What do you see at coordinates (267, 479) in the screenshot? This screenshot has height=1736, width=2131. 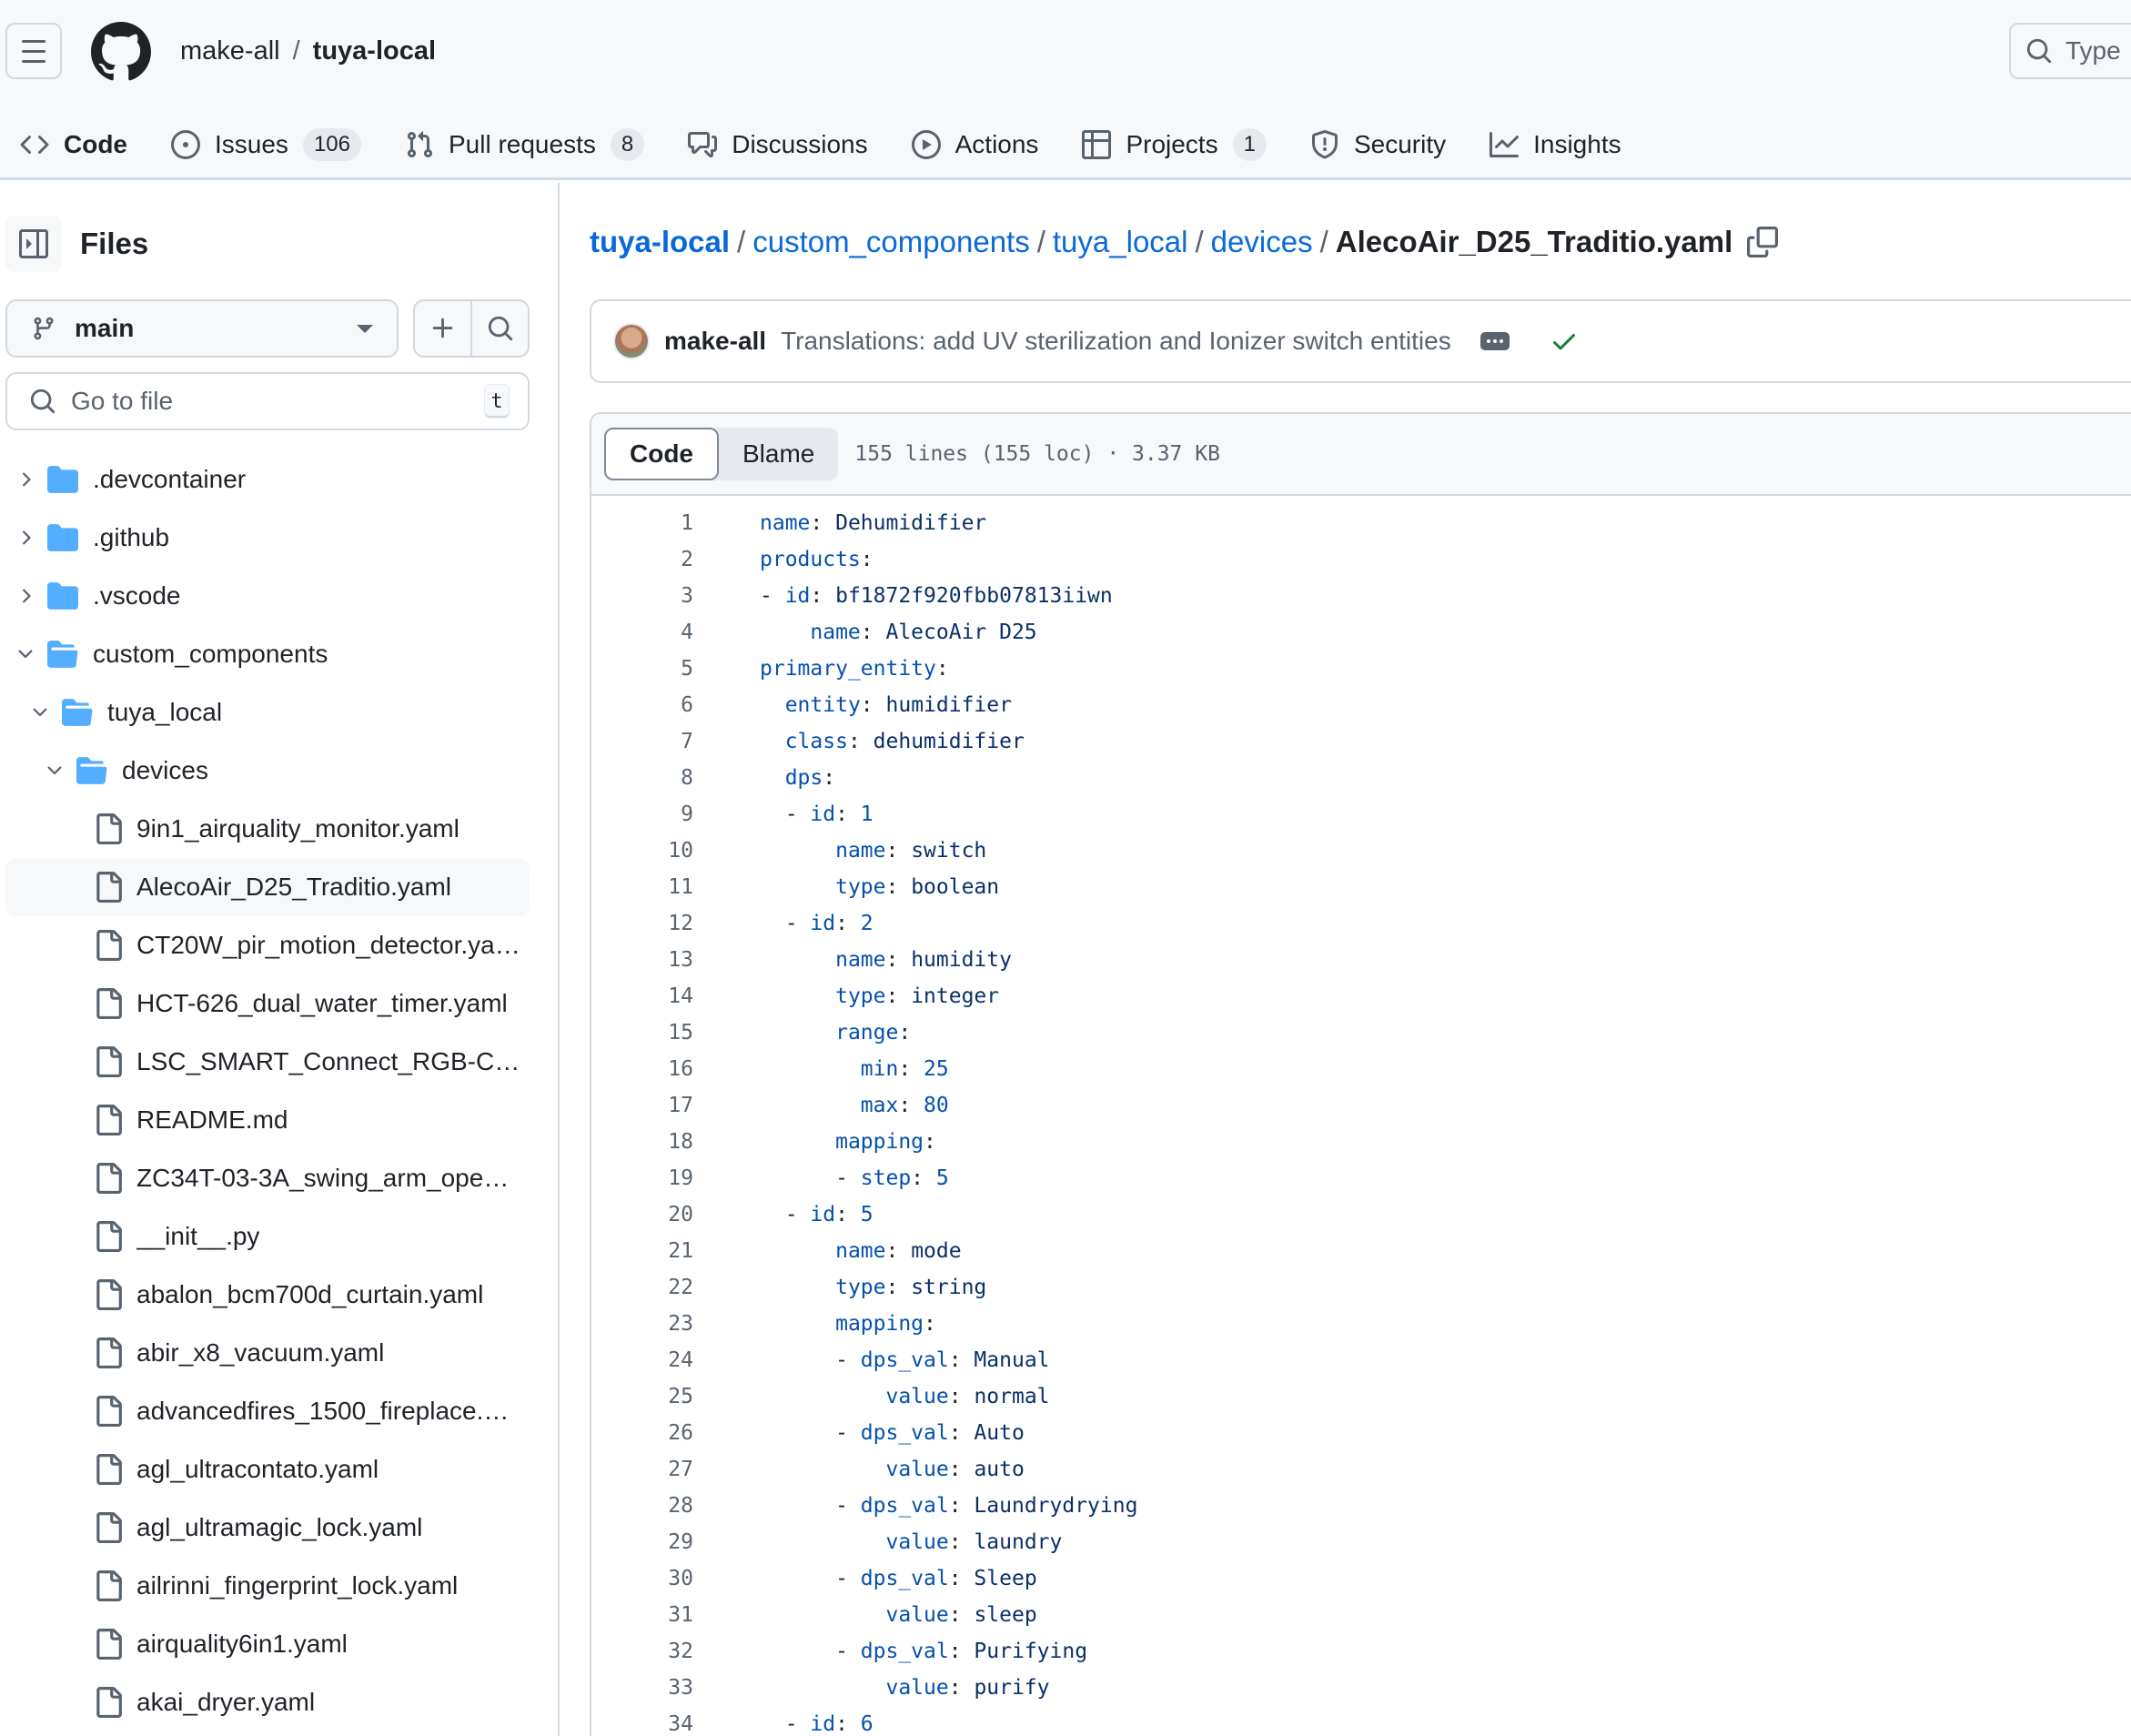 I see `tree-folder-item: .devcontainer` at bounding box center [267, 479].